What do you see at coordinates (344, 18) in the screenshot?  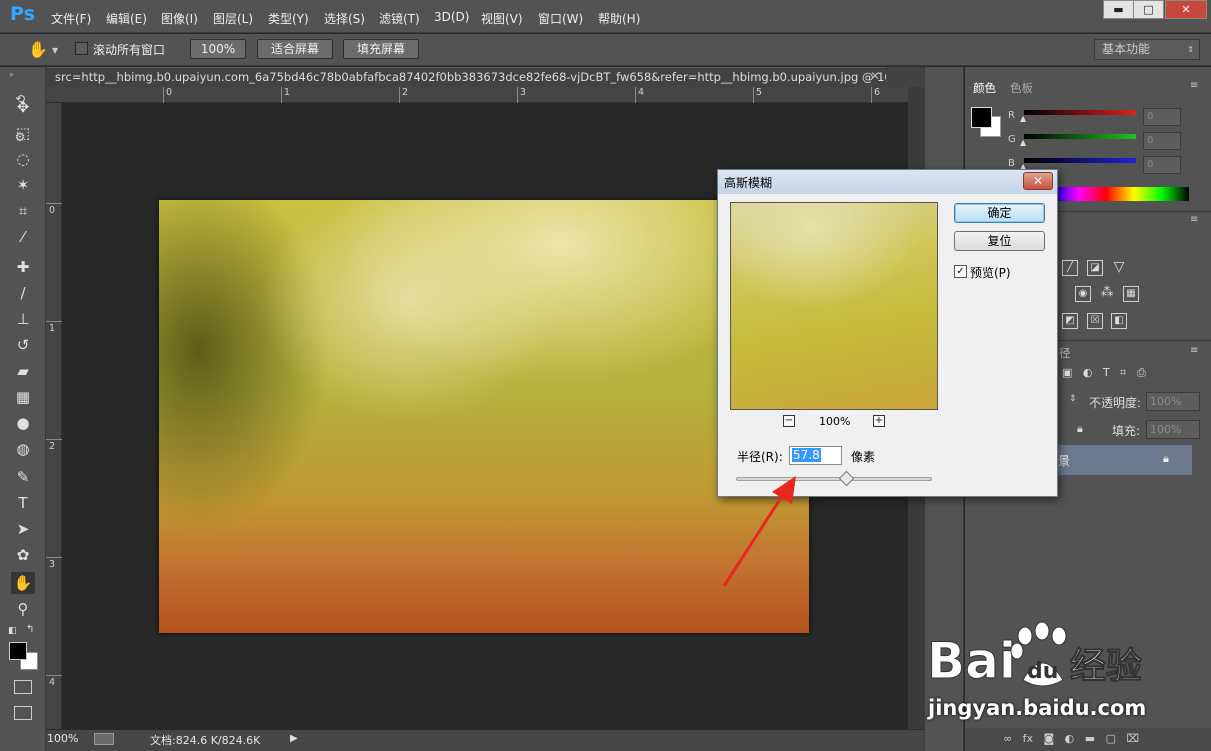 I see `menu-item: 选择(S)` at bounding box center [344, 18].